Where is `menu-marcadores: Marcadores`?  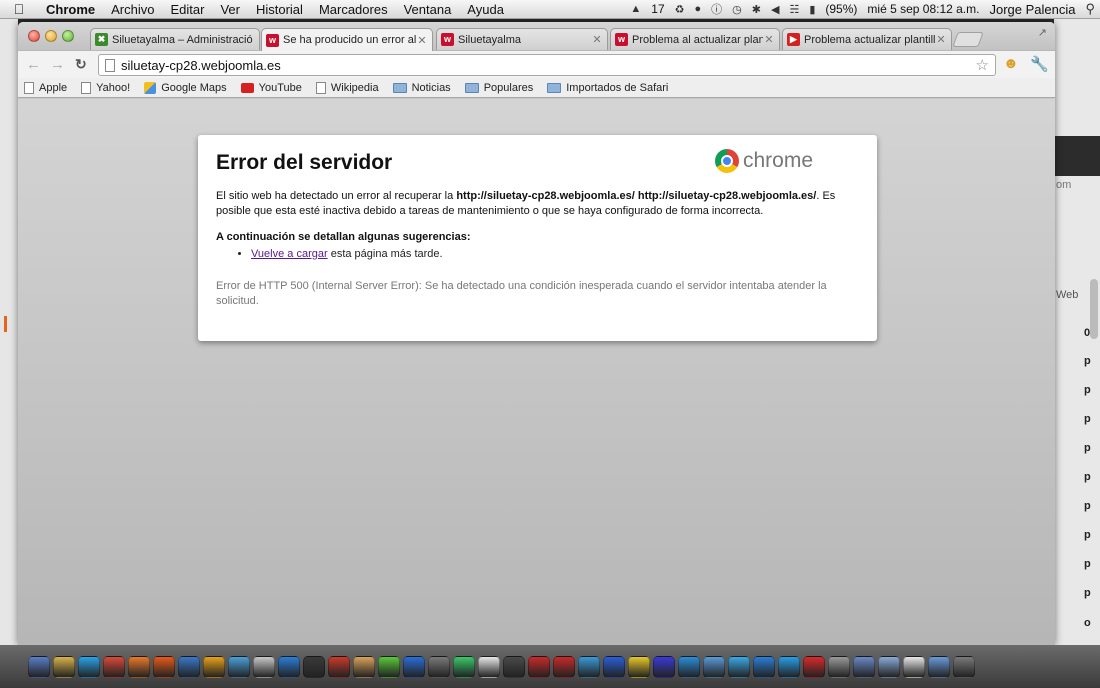
menu-marcadores: Marcadores is located at coordinates (353, 9).